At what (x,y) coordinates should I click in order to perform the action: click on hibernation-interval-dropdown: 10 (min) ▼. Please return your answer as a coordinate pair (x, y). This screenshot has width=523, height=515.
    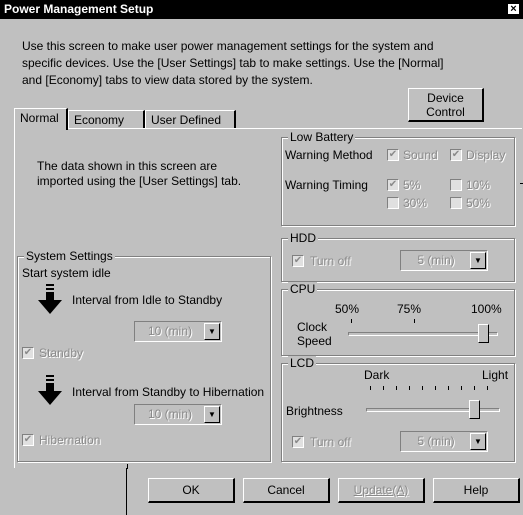
    Looking at the image, I should click on (178, 414).